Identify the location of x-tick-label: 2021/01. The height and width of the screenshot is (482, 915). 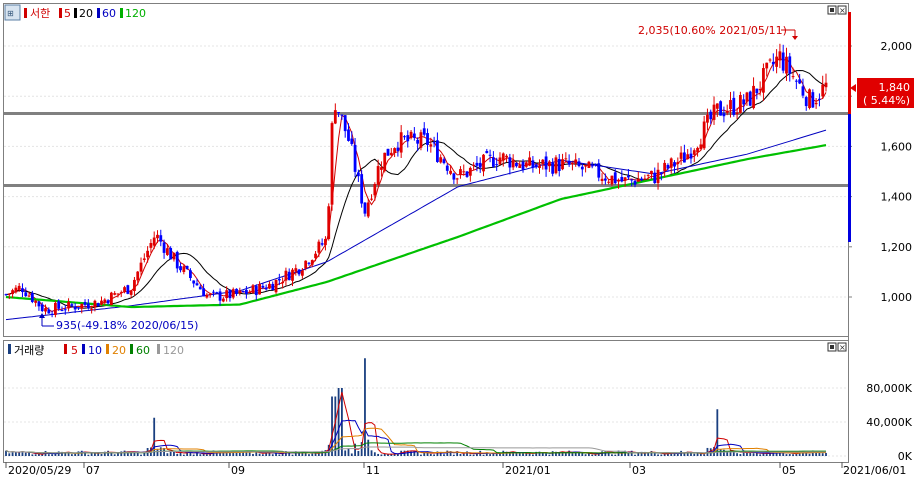
(528, 470).